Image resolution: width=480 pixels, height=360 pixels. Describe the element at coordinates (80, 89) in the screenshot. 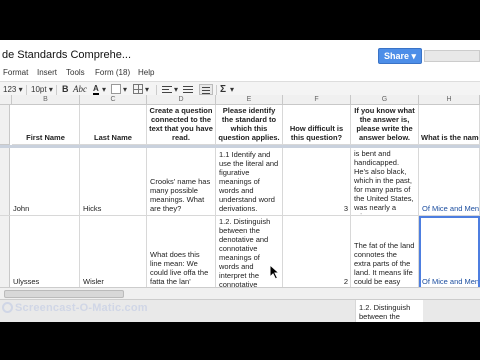

I see `strikethrough-button: Abc` at that location.